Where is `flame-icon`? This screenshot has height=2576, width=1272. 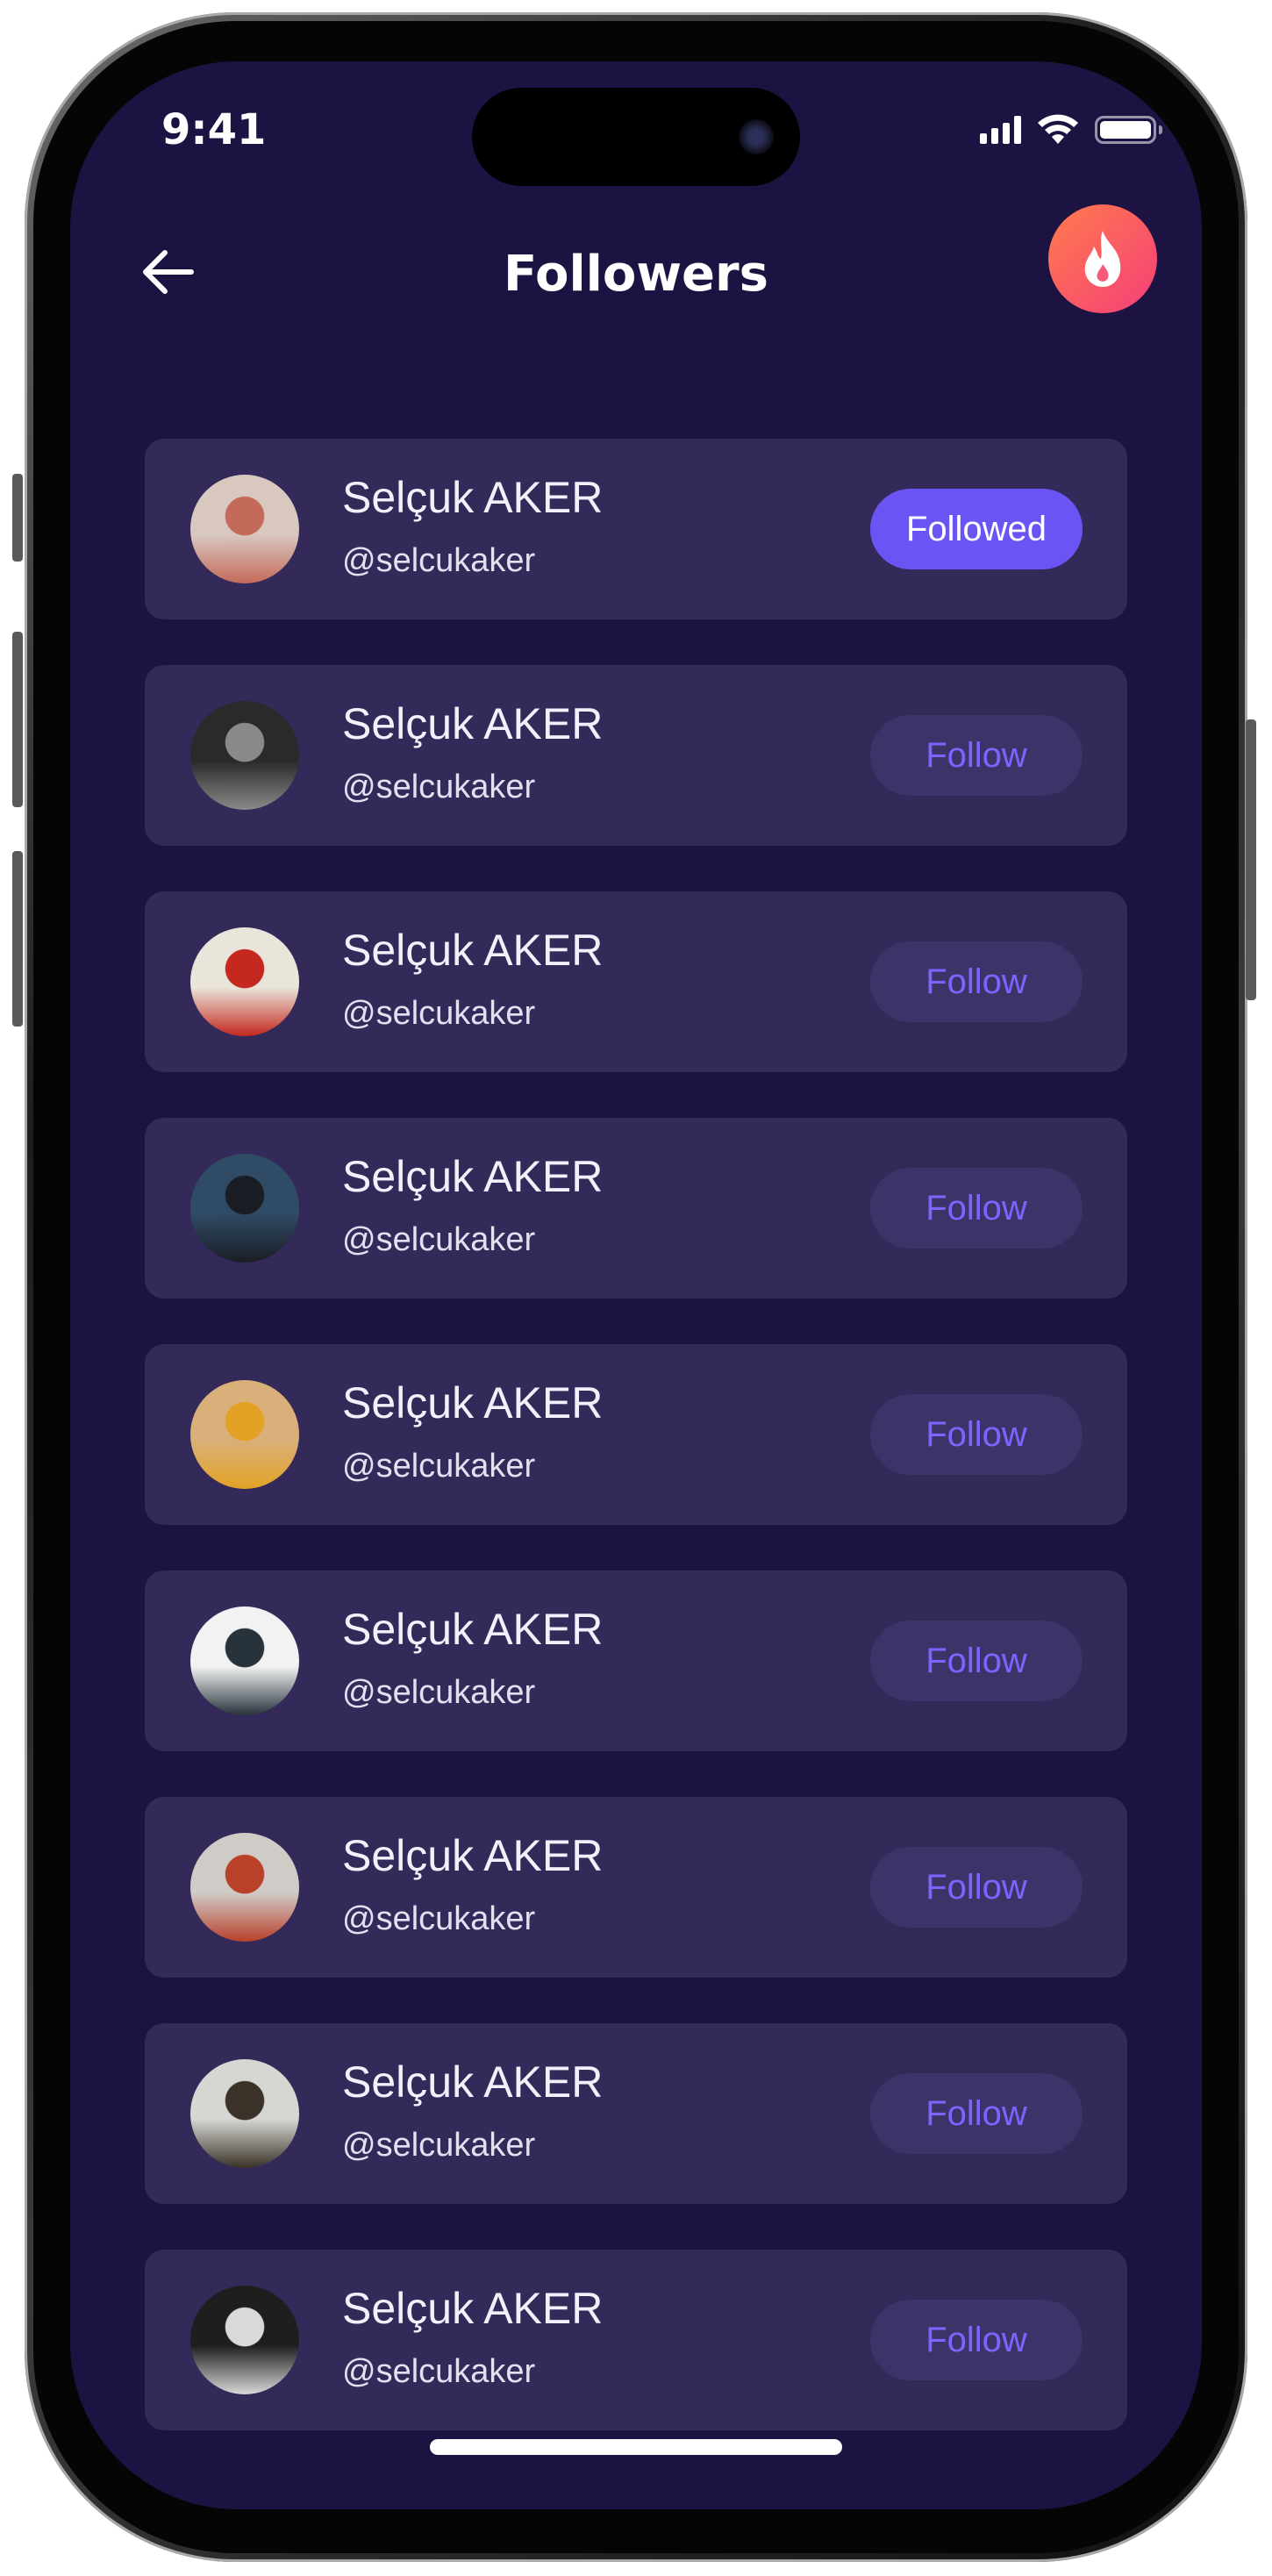 flame-icon is located at coordinates (1102, 259).